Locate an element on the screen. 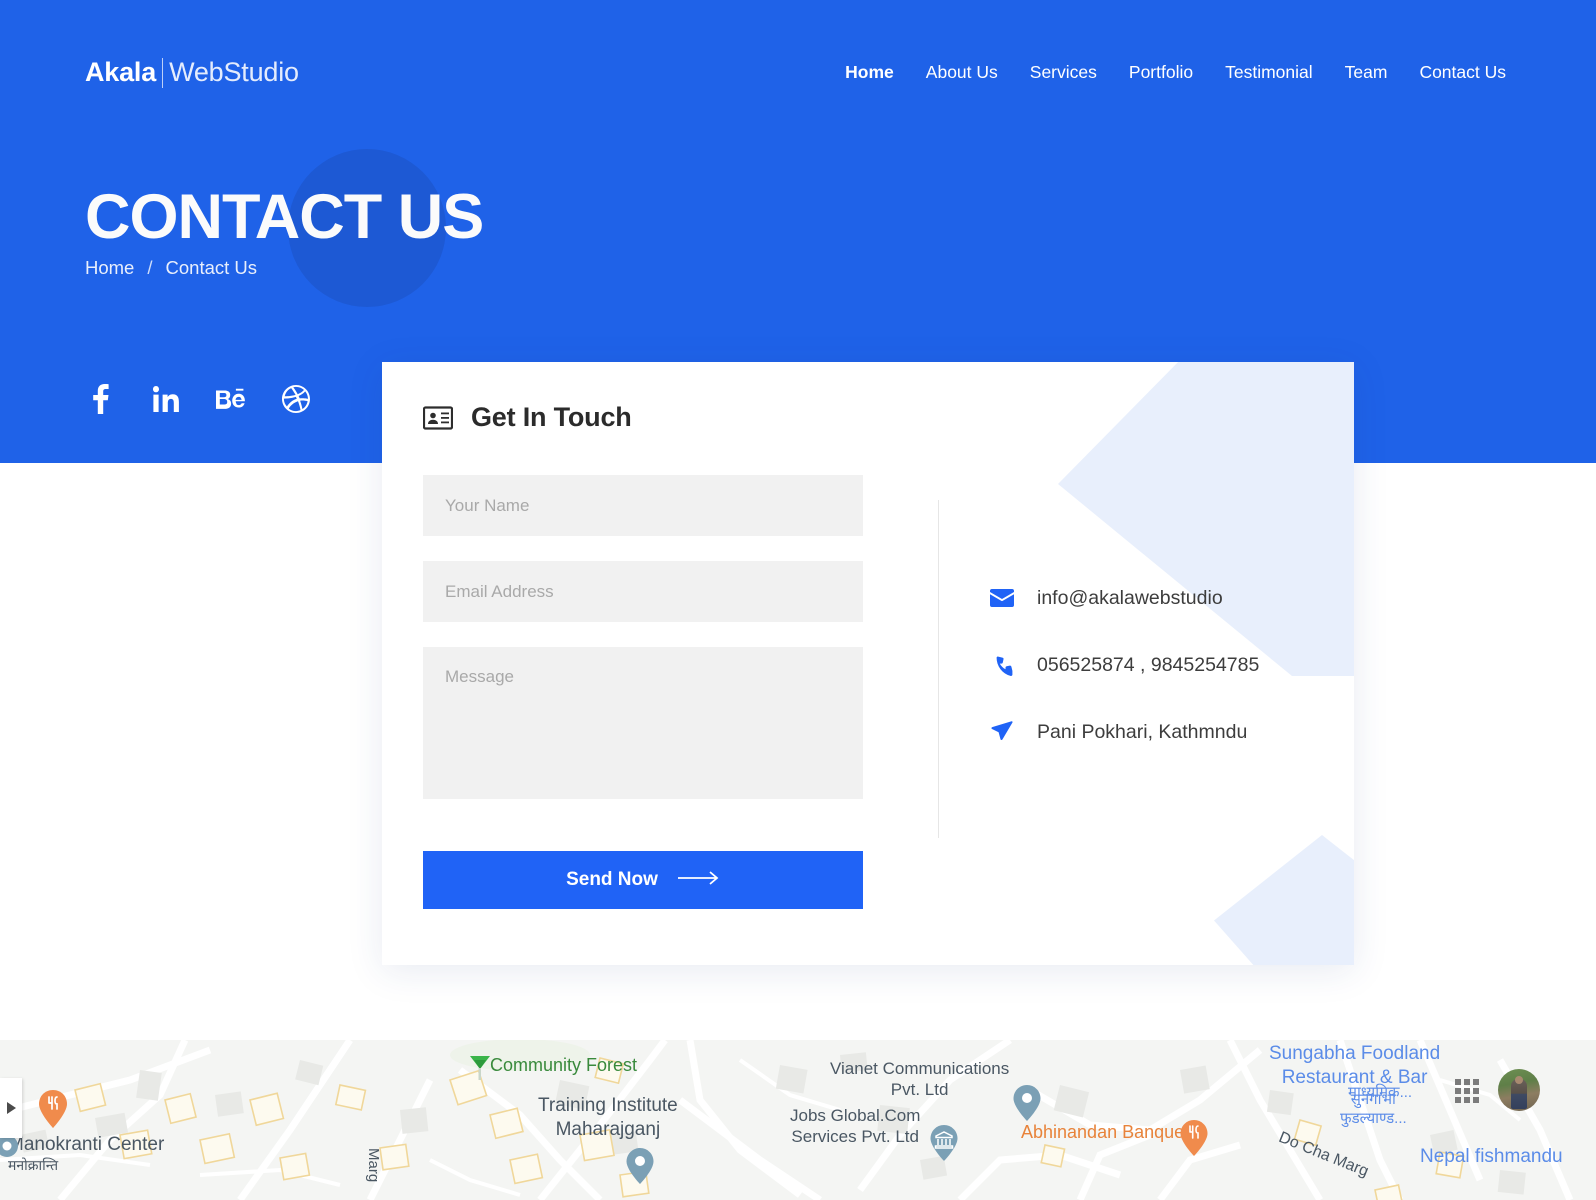 The width and height of the screenshot is (1596, 1200). apps-grid-icon is located at coordinates (1467, 1091).